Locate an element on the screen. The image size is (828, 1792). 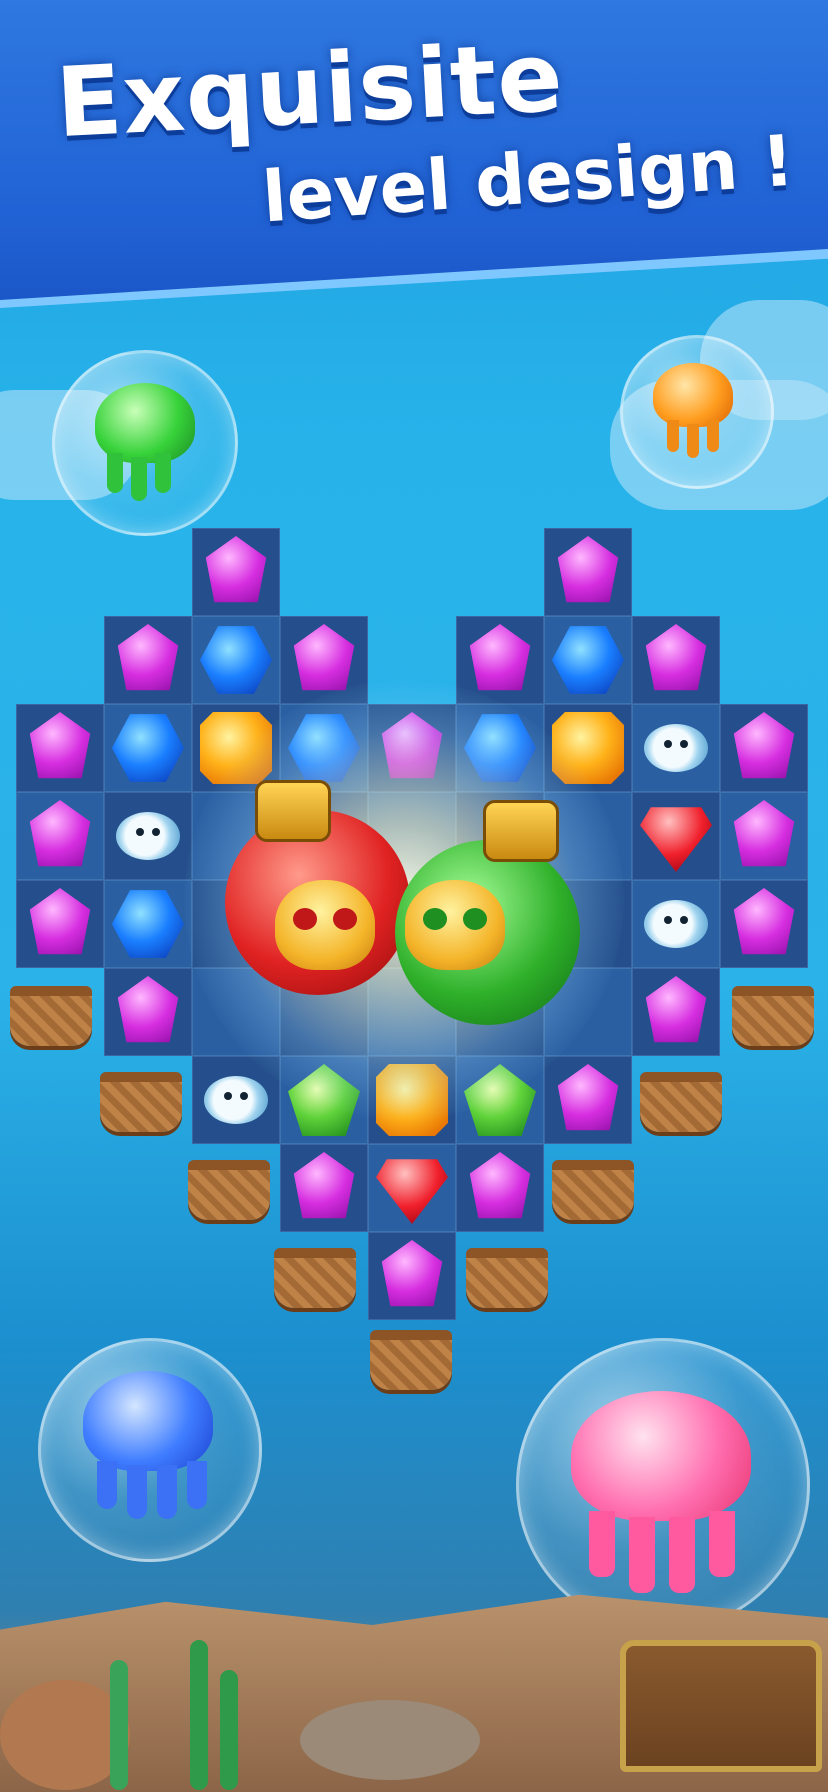
orange-jellyfish-bubble is located at coordinates (697, 412).